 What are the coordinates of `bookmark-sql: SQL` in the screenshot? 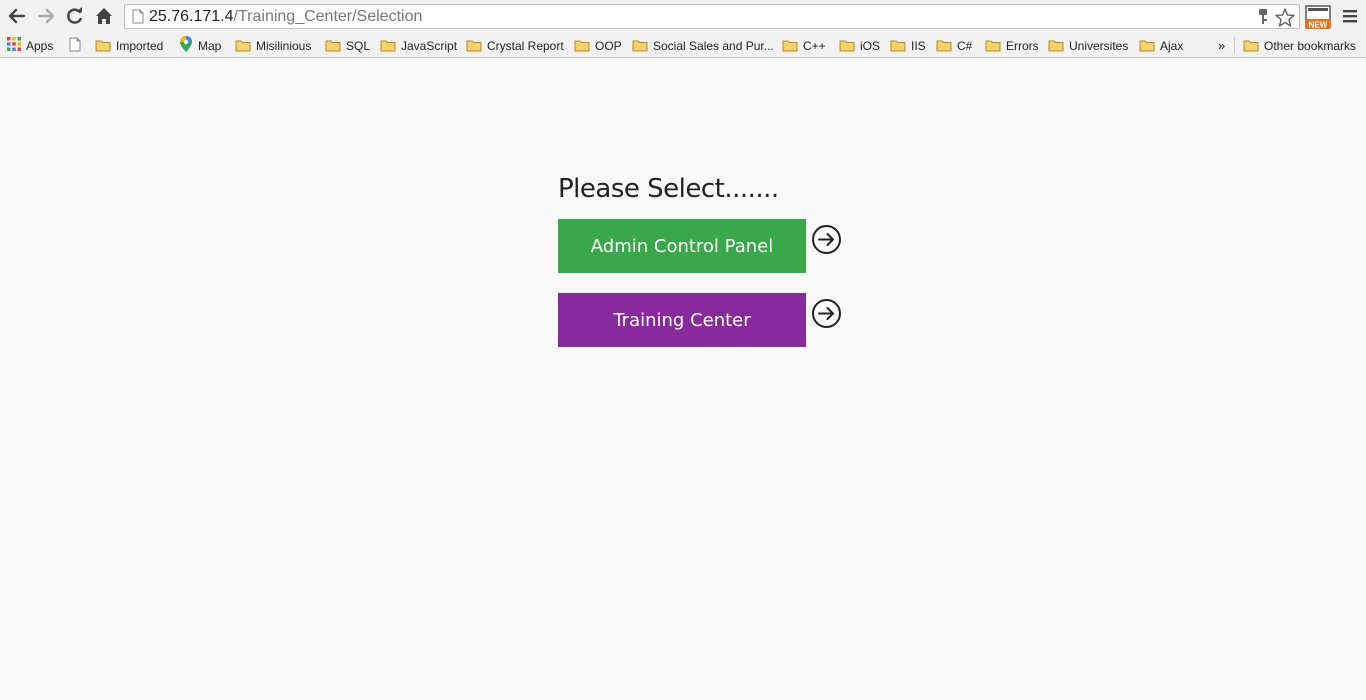 It's located at (347, 45).